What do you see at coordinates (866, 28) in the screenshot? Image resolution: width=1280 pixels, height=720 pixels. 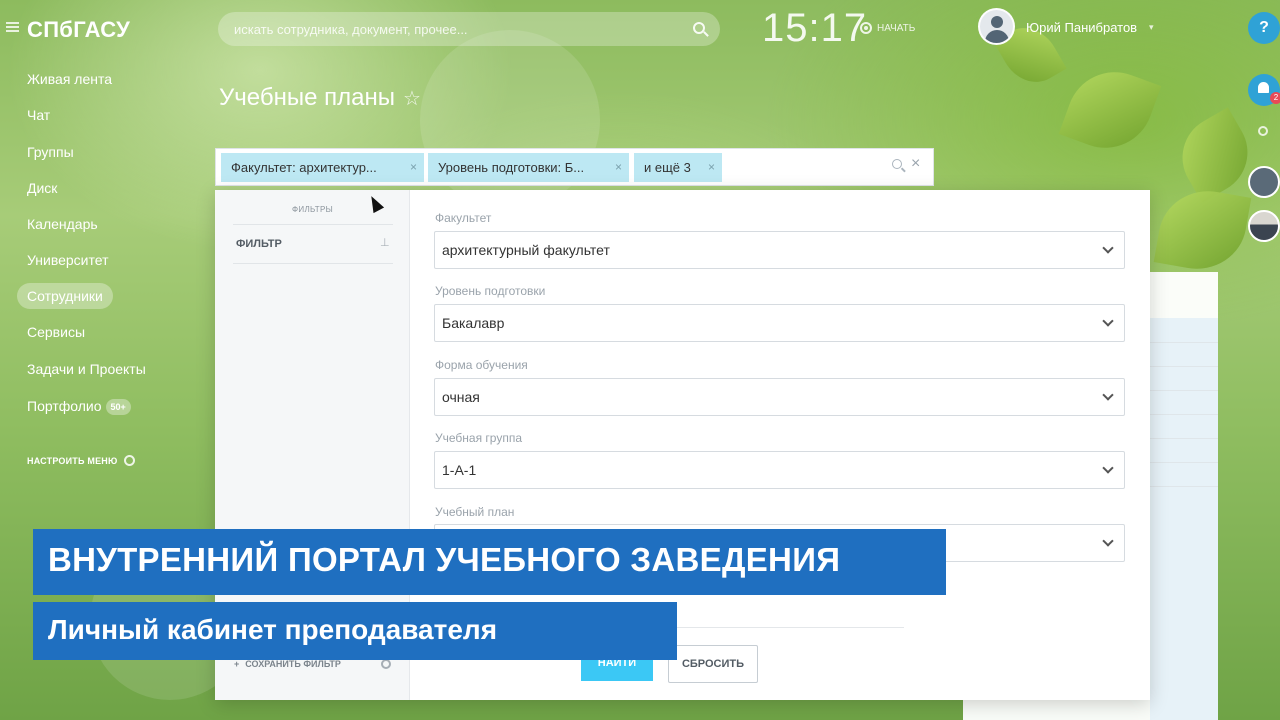 I see `record-icon` at bounding box center [866, 28].